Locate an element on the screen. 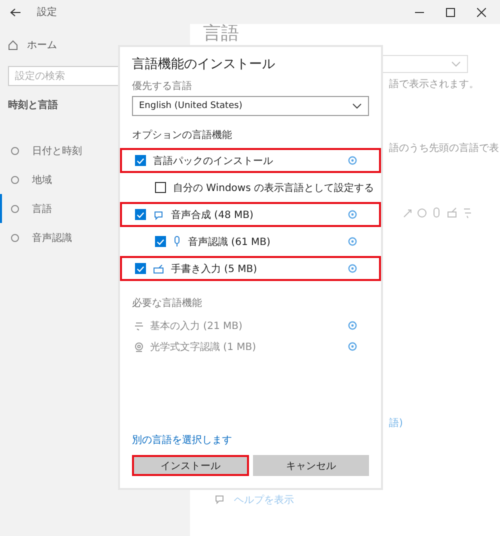  feature-label: 言語パックのインストール is located at coordinates (213, 161).